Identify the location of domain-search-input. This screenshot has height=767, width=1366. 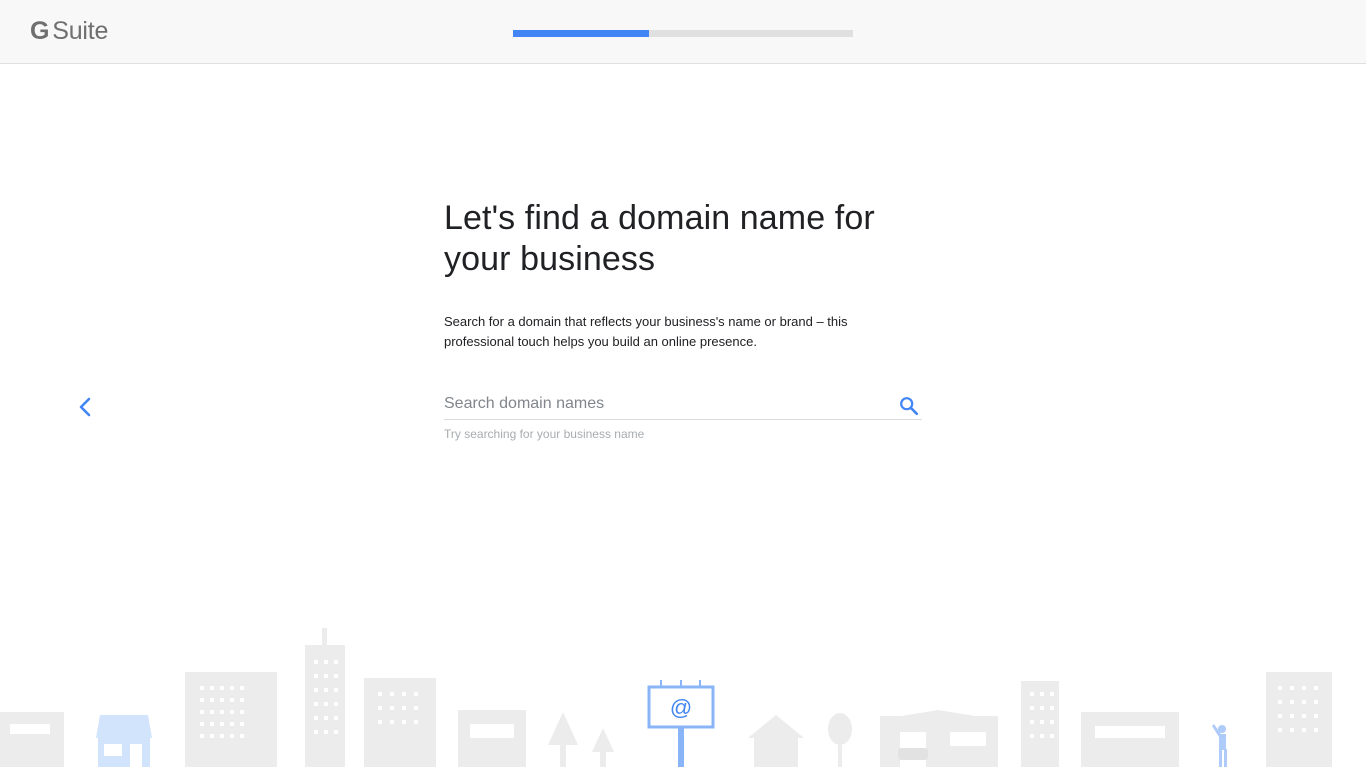
(664, 404).